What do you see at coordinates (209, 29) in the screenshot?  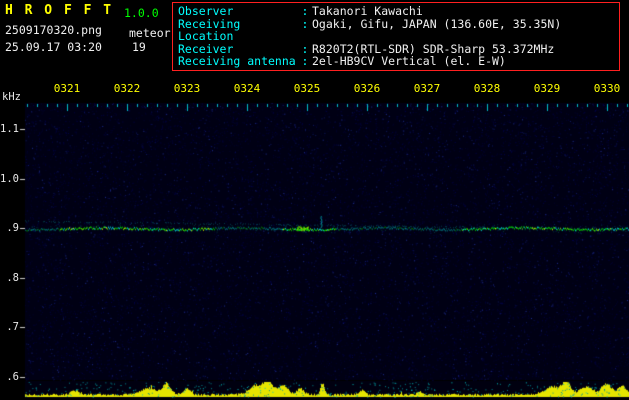 I see `info-label: Receiving Location` at bounding box center [209, 29].